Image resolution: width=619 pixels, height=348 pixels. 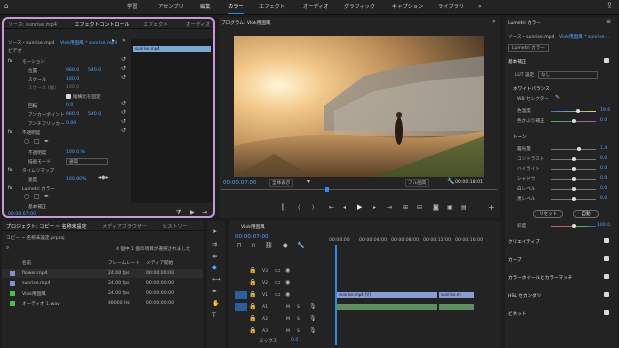 I want to click on col-name: 名前, so click(x=26, y=263).